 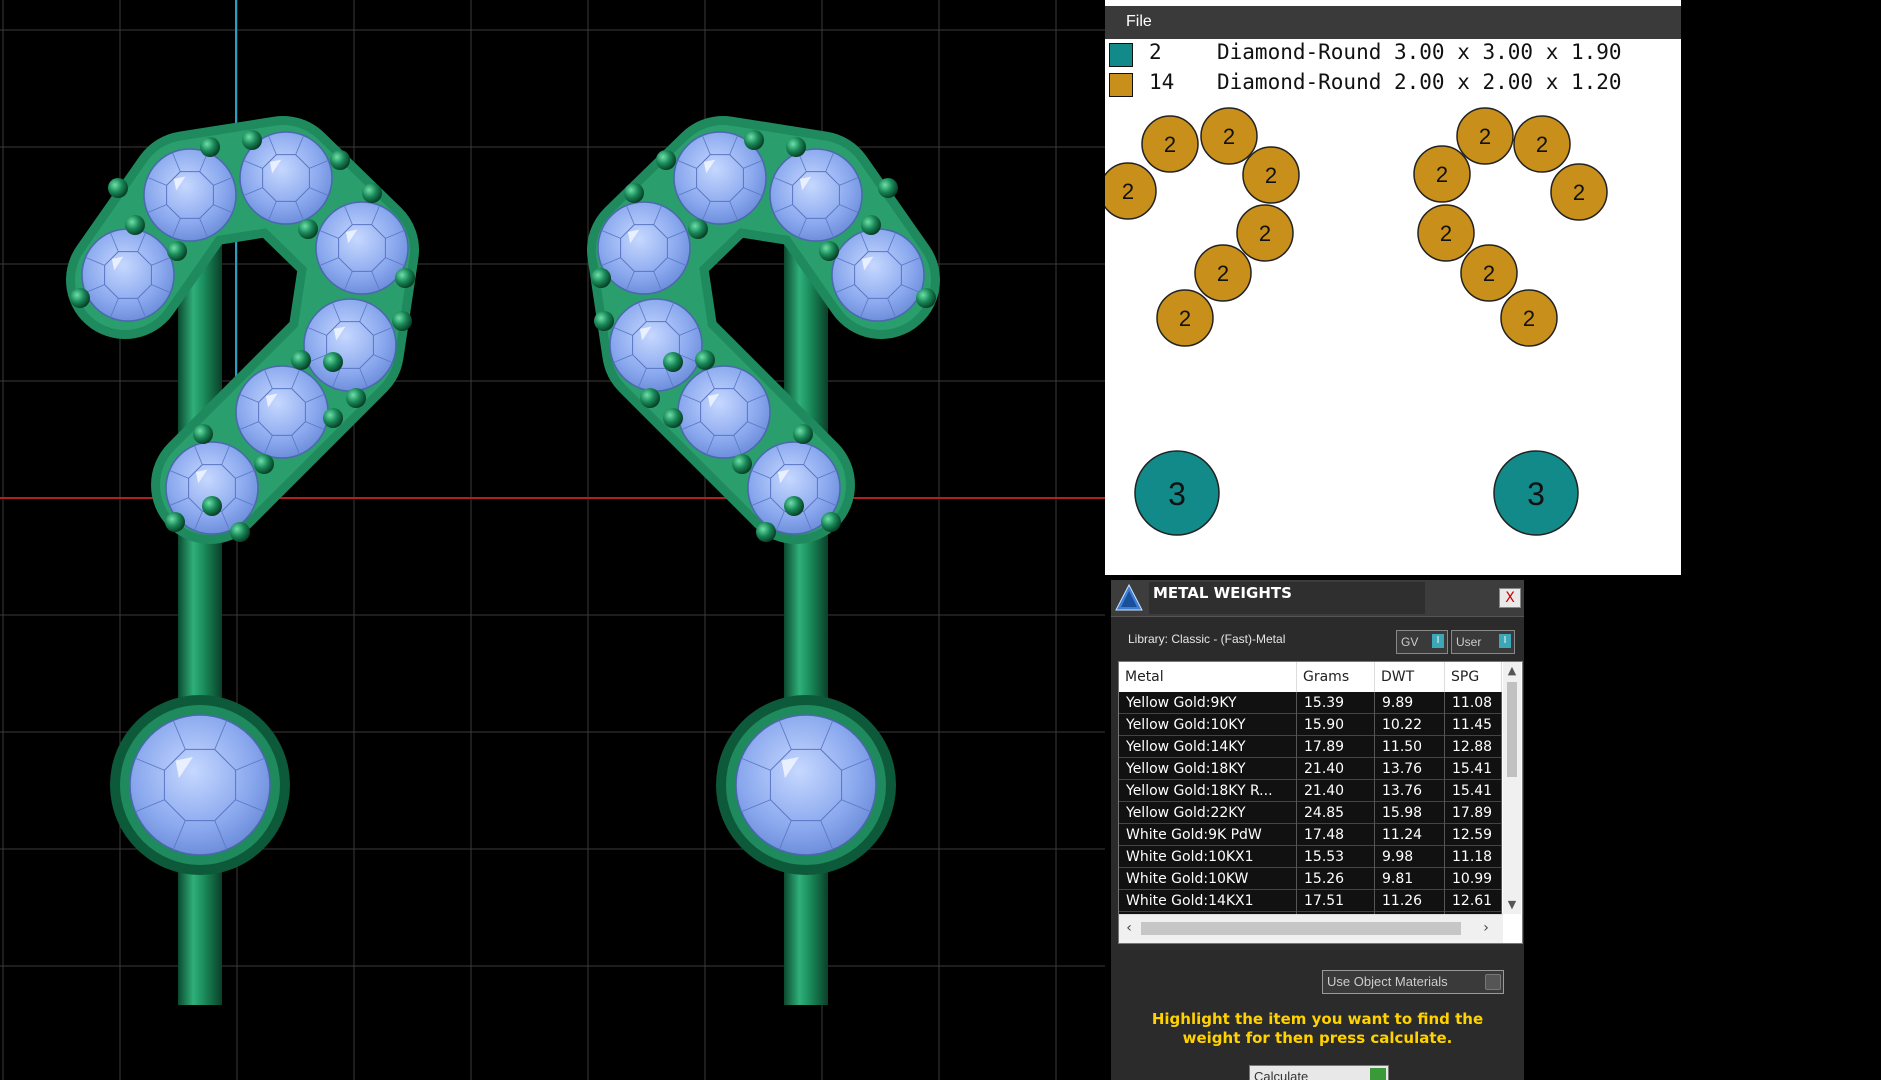 What do you see at coordinates (1207, 639) in the screenshot?
I see `library-label: Library: Classic - (Fast)-Metal` at bounding box center [1207, 639].